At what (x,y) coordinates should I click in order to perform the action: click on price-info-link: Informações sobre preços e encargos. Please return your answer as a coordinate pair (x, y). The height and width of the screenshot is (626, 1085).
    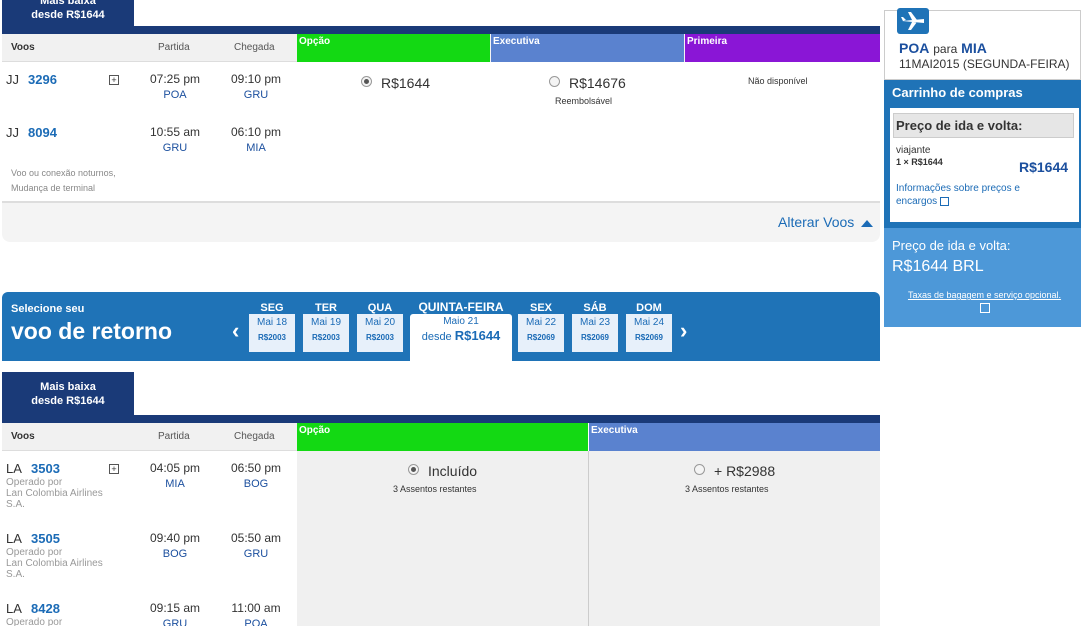
    Looking at the image, I should click on (958, 195).